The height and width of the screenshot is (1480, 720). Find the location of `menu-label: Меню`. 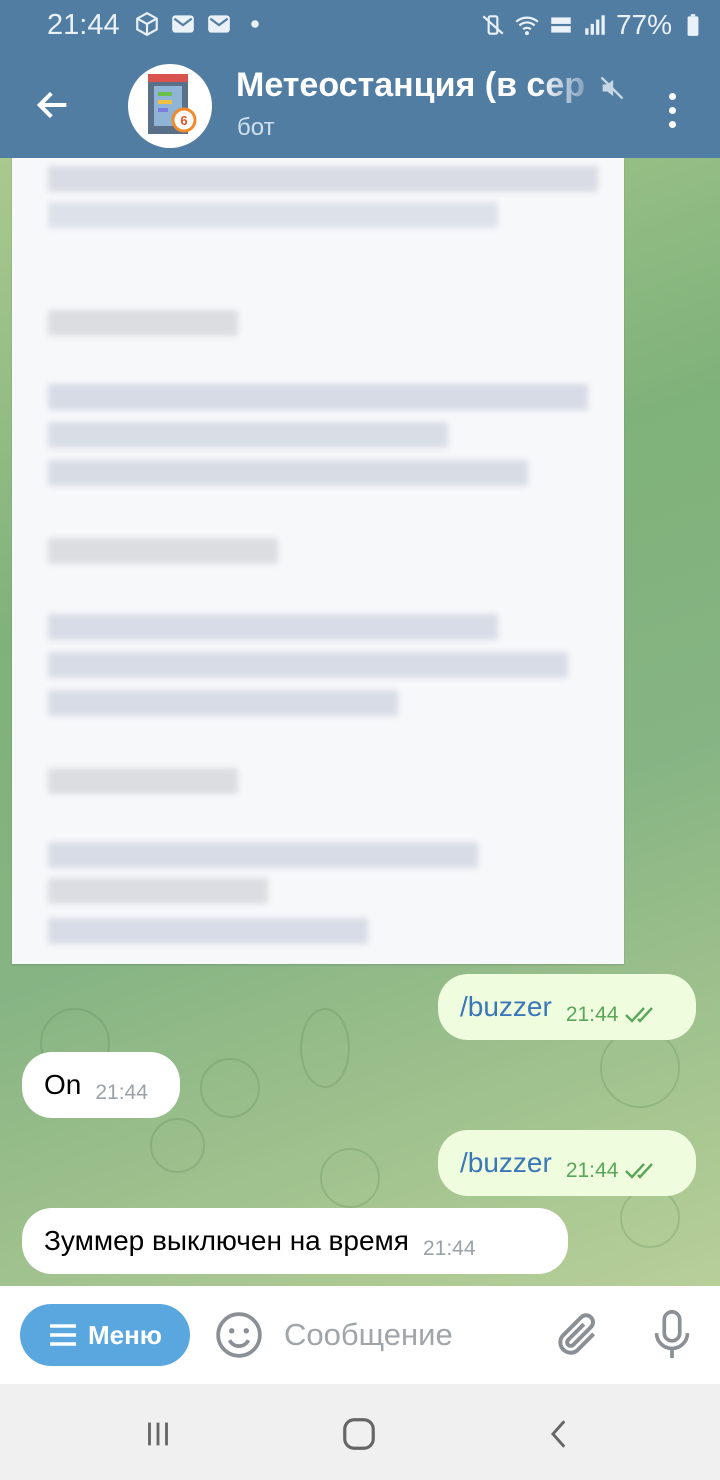

menu-label: Меню is located at coordinates (125, 1334).